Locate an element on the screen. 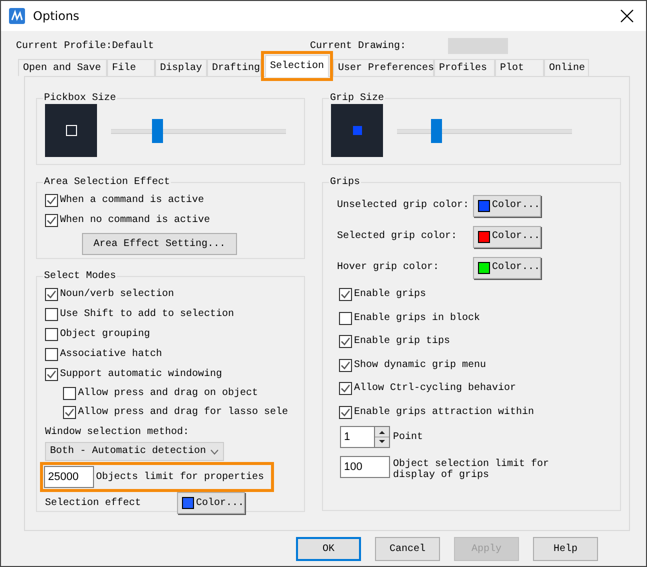 The width and height of the screenshot is (647, 567). checkbox-label: Use Shift to add to selection is located at coordinates (147, 314).